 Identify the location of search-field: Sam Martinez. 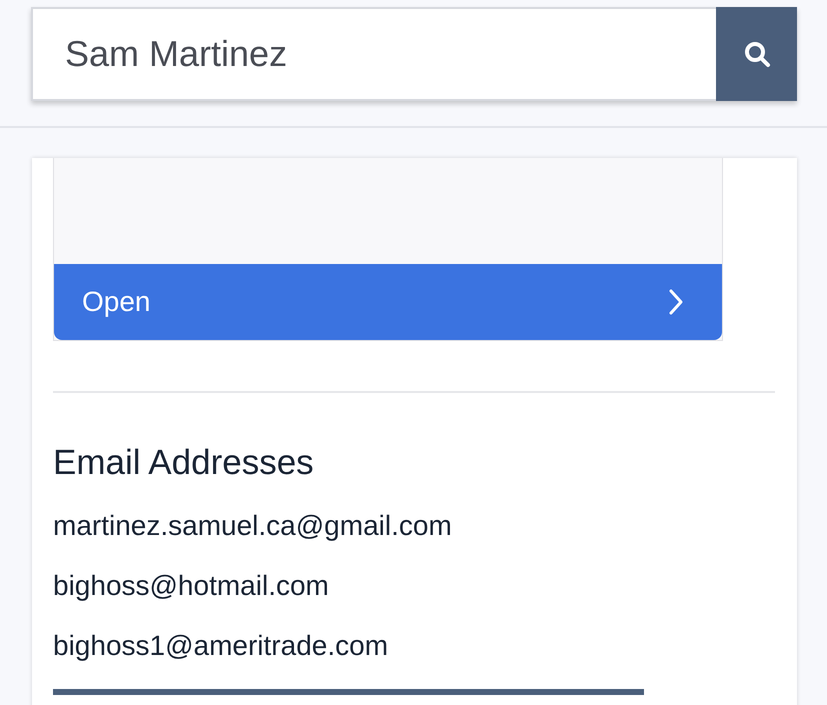
(373, 54).